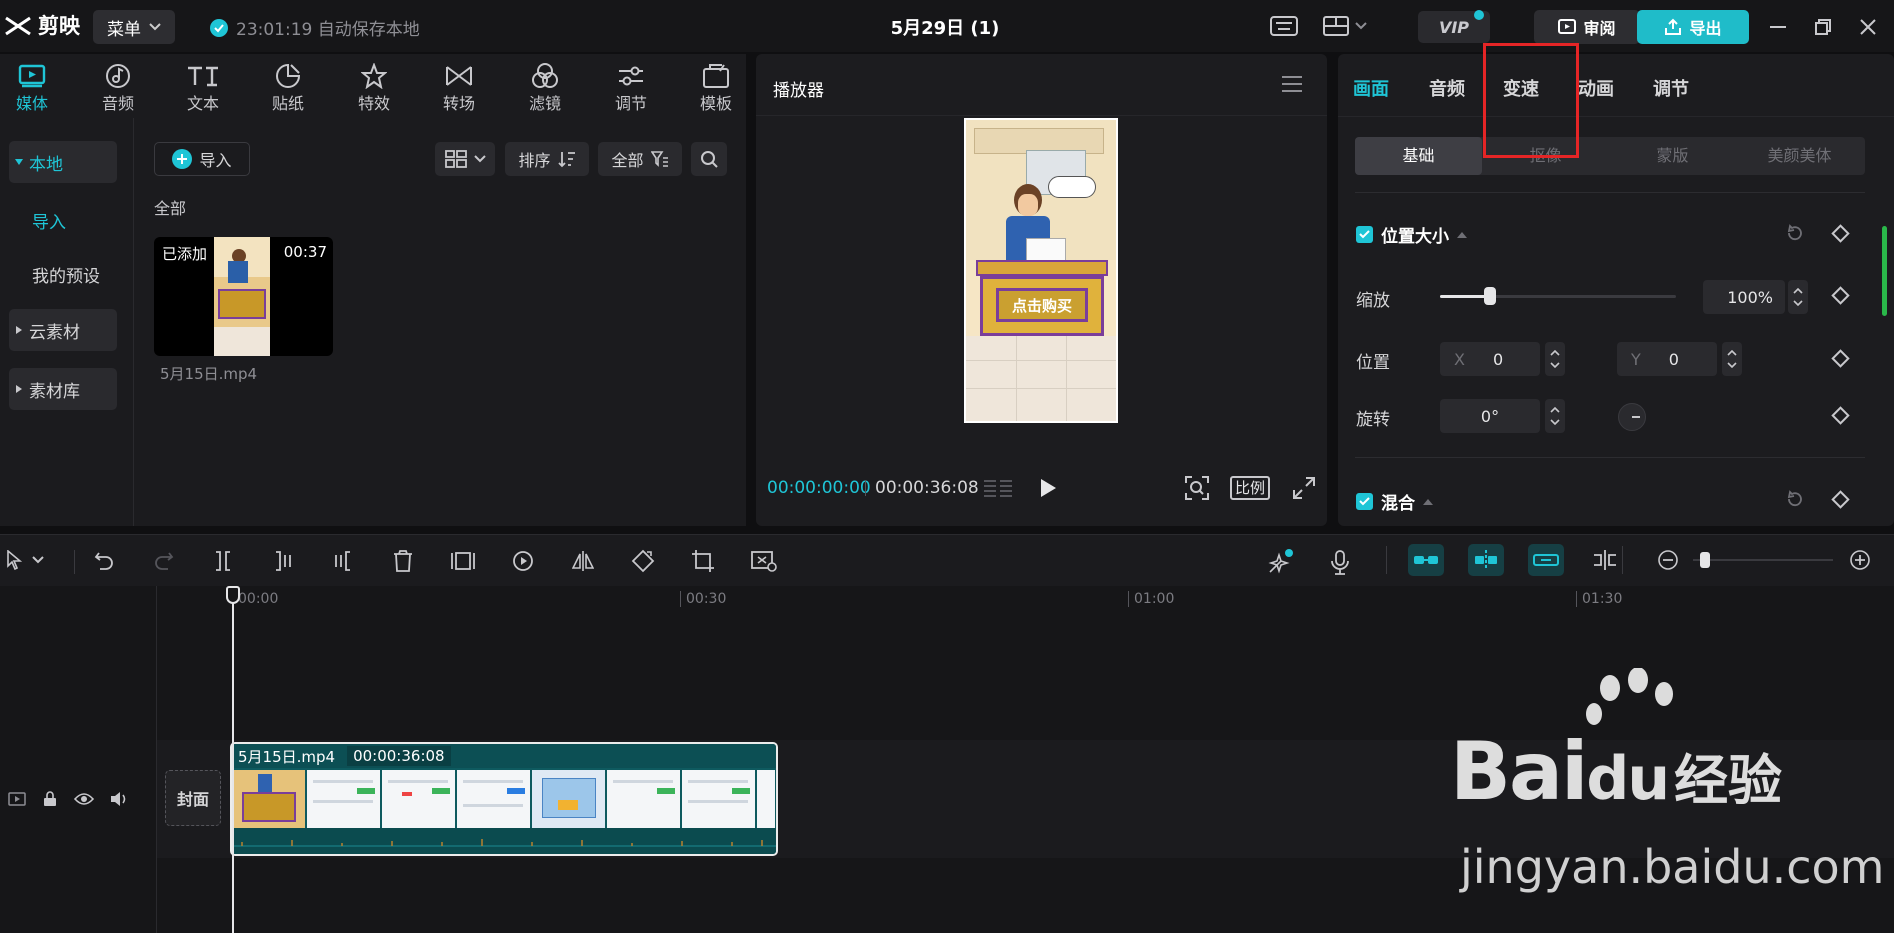  Describe the element at coordinates (1041, 270) in the screenshot. I see `video-preview: 点击购买` at that location.